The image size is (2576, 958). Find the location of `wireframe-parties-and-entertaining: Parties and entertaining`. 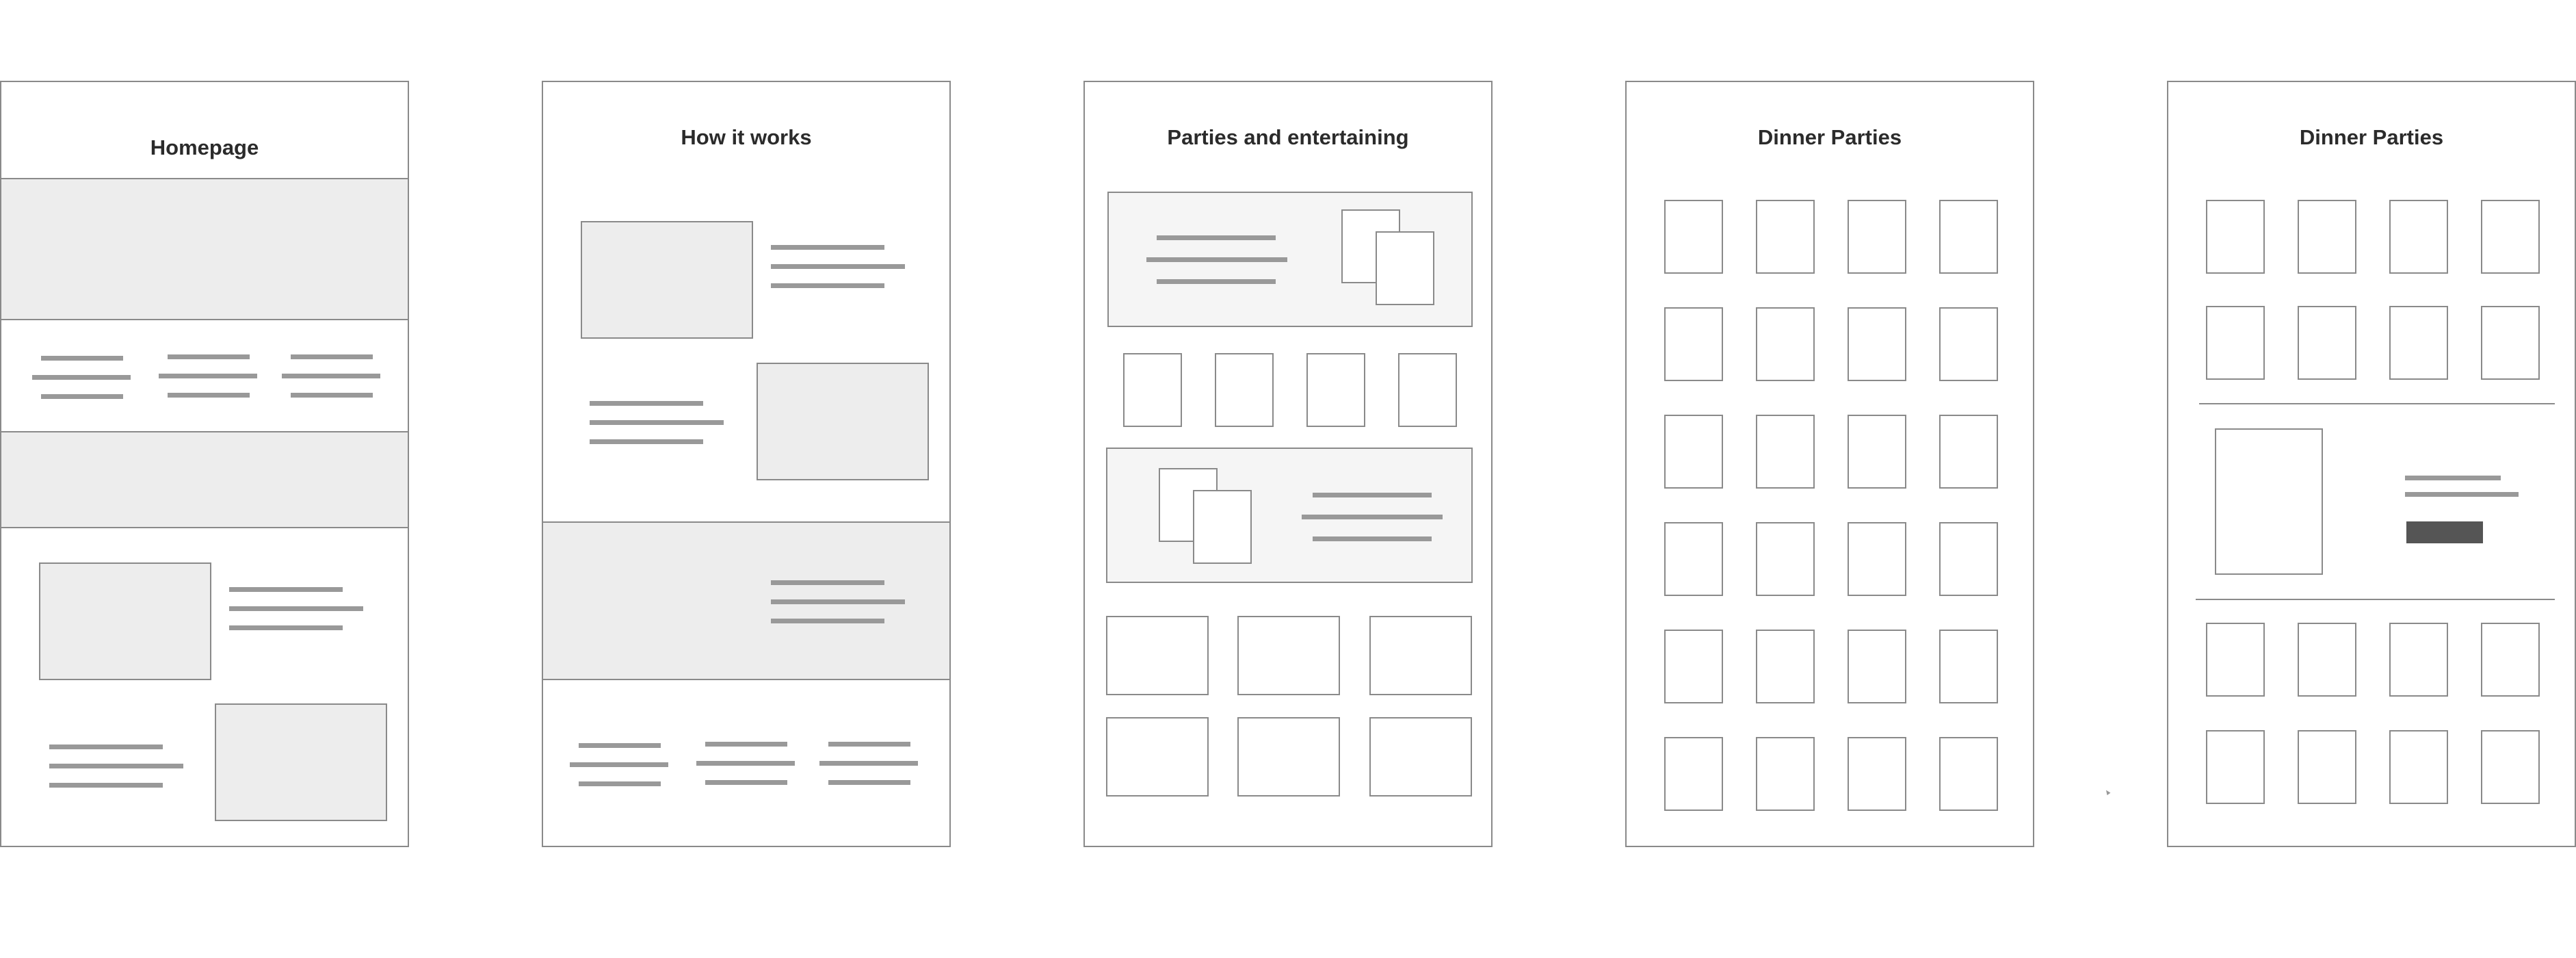

wireframe-parties-and-entertaining: Parties and entertaining is located at coordinates (1288, 464).